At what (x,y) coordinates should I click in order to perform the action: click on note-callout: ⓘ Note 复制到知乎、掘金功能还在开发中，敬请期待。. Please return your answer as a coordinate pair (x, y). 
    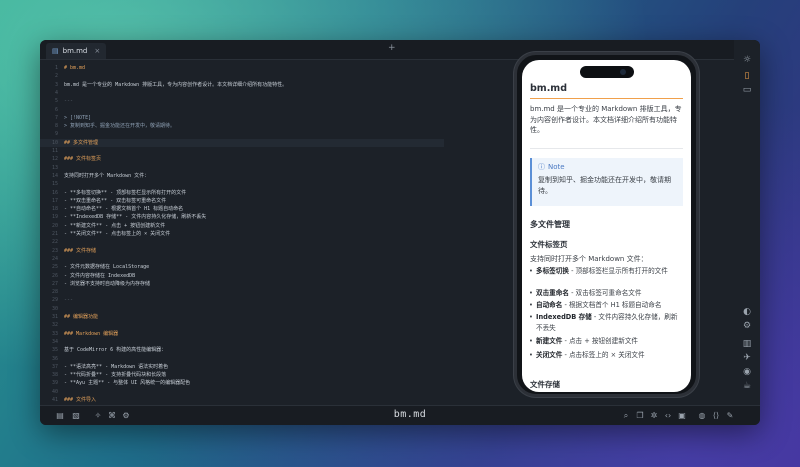
    Looking at the image, I should click on (606, 182).